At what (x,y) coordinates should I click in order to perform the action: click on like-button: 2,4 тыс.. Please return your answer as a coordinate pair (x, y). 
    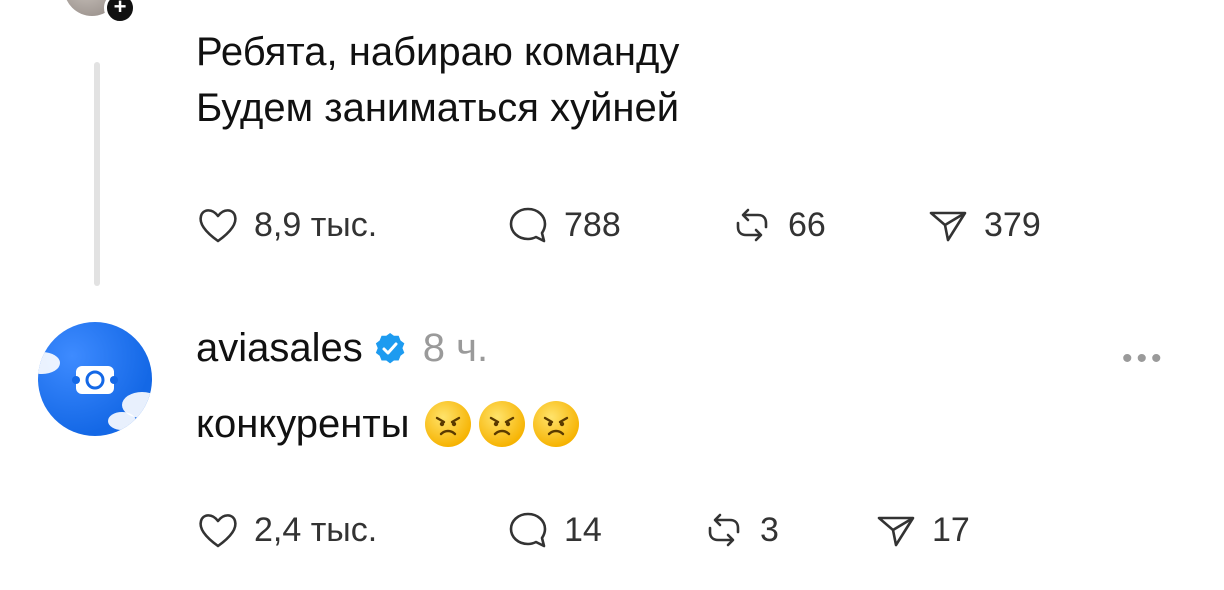
    Looking at the image, I should click on (351, 530).